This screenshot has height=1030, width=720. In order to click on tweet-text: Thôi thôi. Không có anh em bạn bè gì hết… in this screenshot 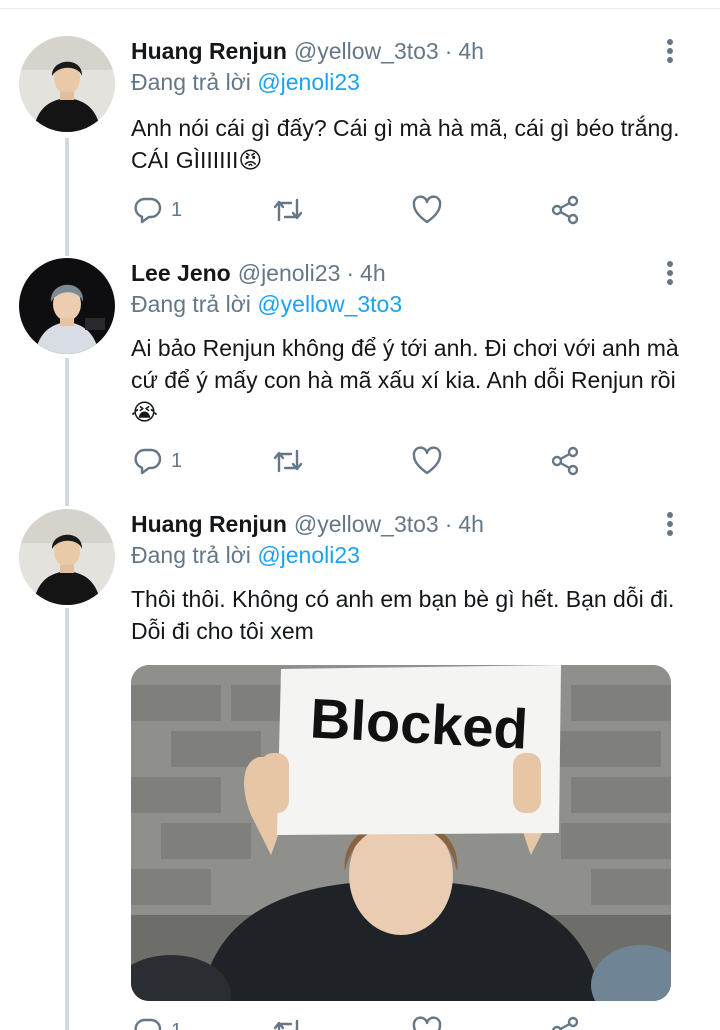, I will do `click(403, 615)`.